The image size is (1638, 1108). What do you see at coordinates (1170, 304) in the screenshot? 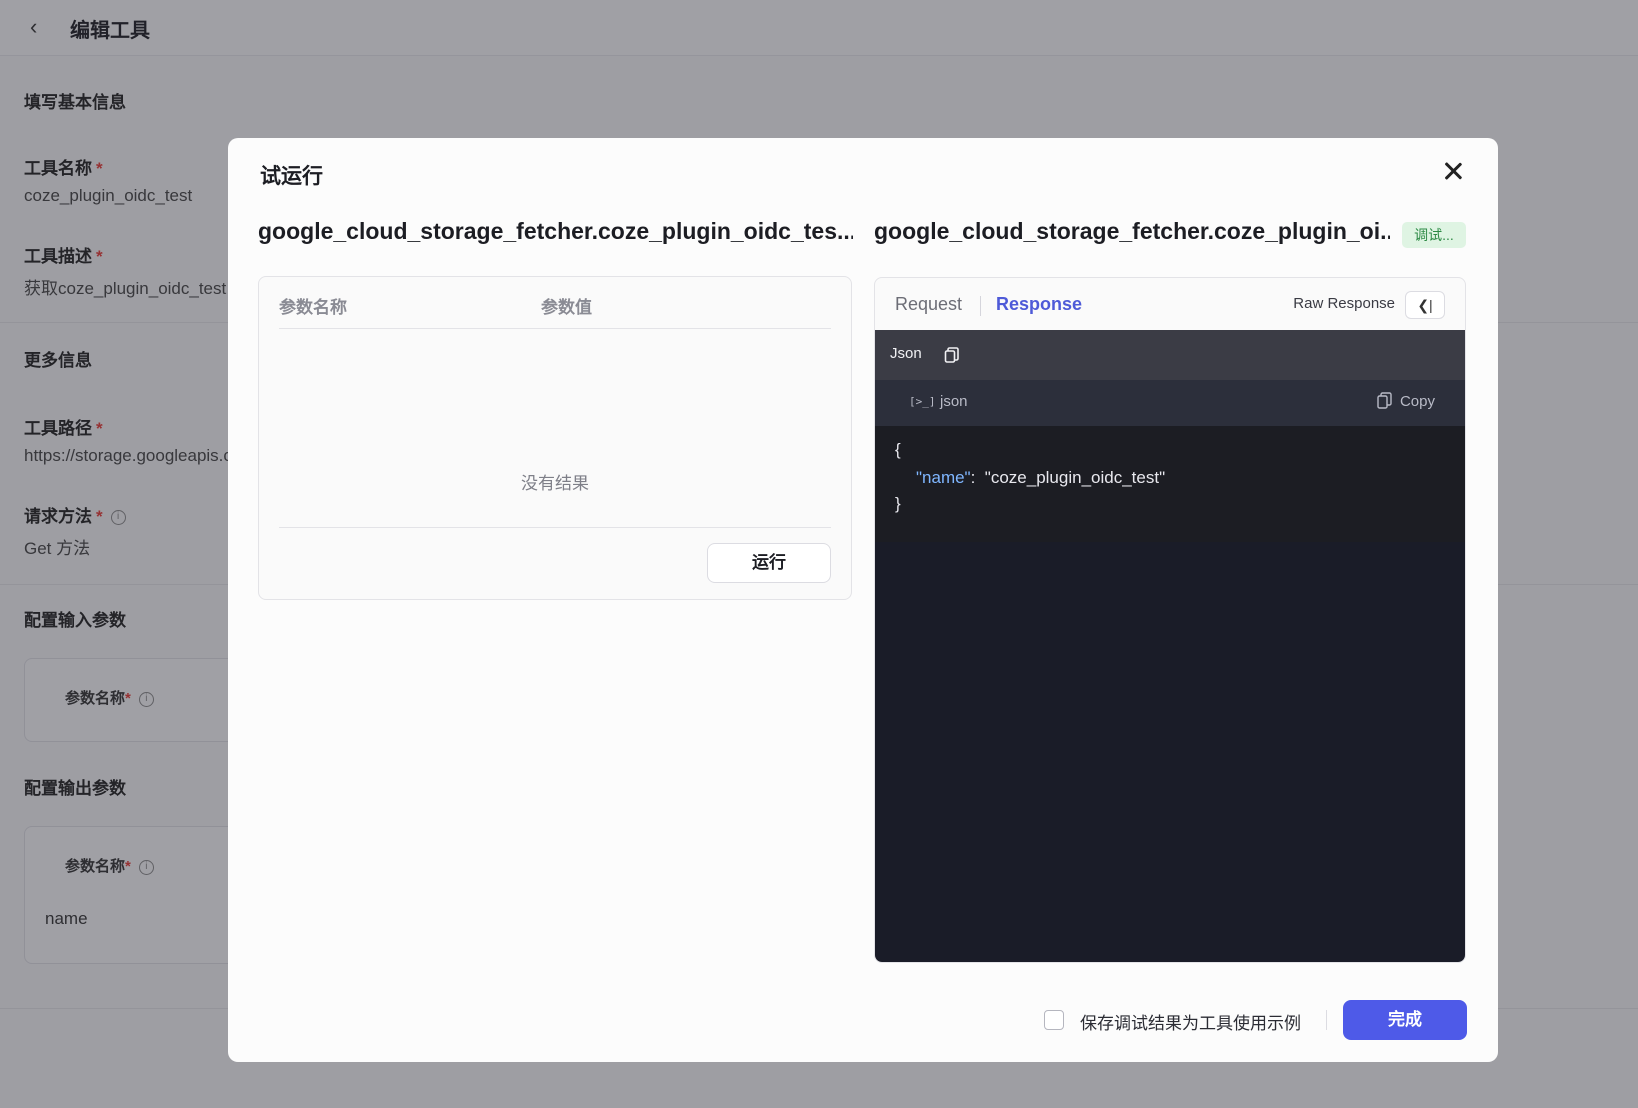
I see `response-tabs: Request Response Raw Response ❮|` at bounding box center [1170, 304].